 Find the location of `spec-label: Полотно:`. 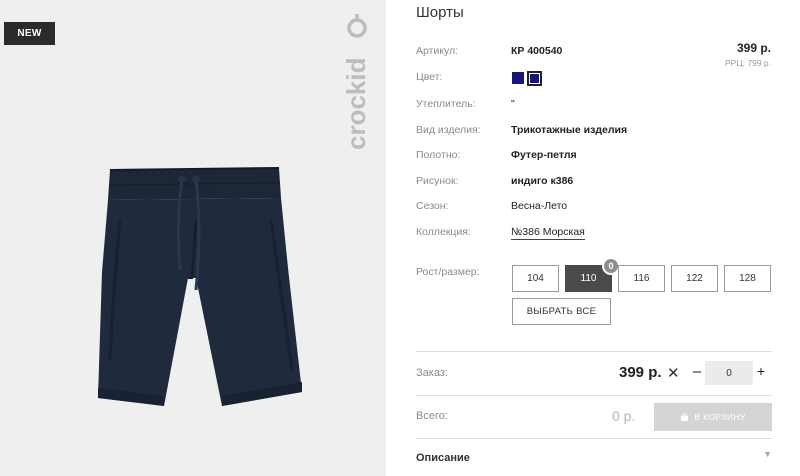

spec-label: Полотно: is located at coordinates (438, 155).